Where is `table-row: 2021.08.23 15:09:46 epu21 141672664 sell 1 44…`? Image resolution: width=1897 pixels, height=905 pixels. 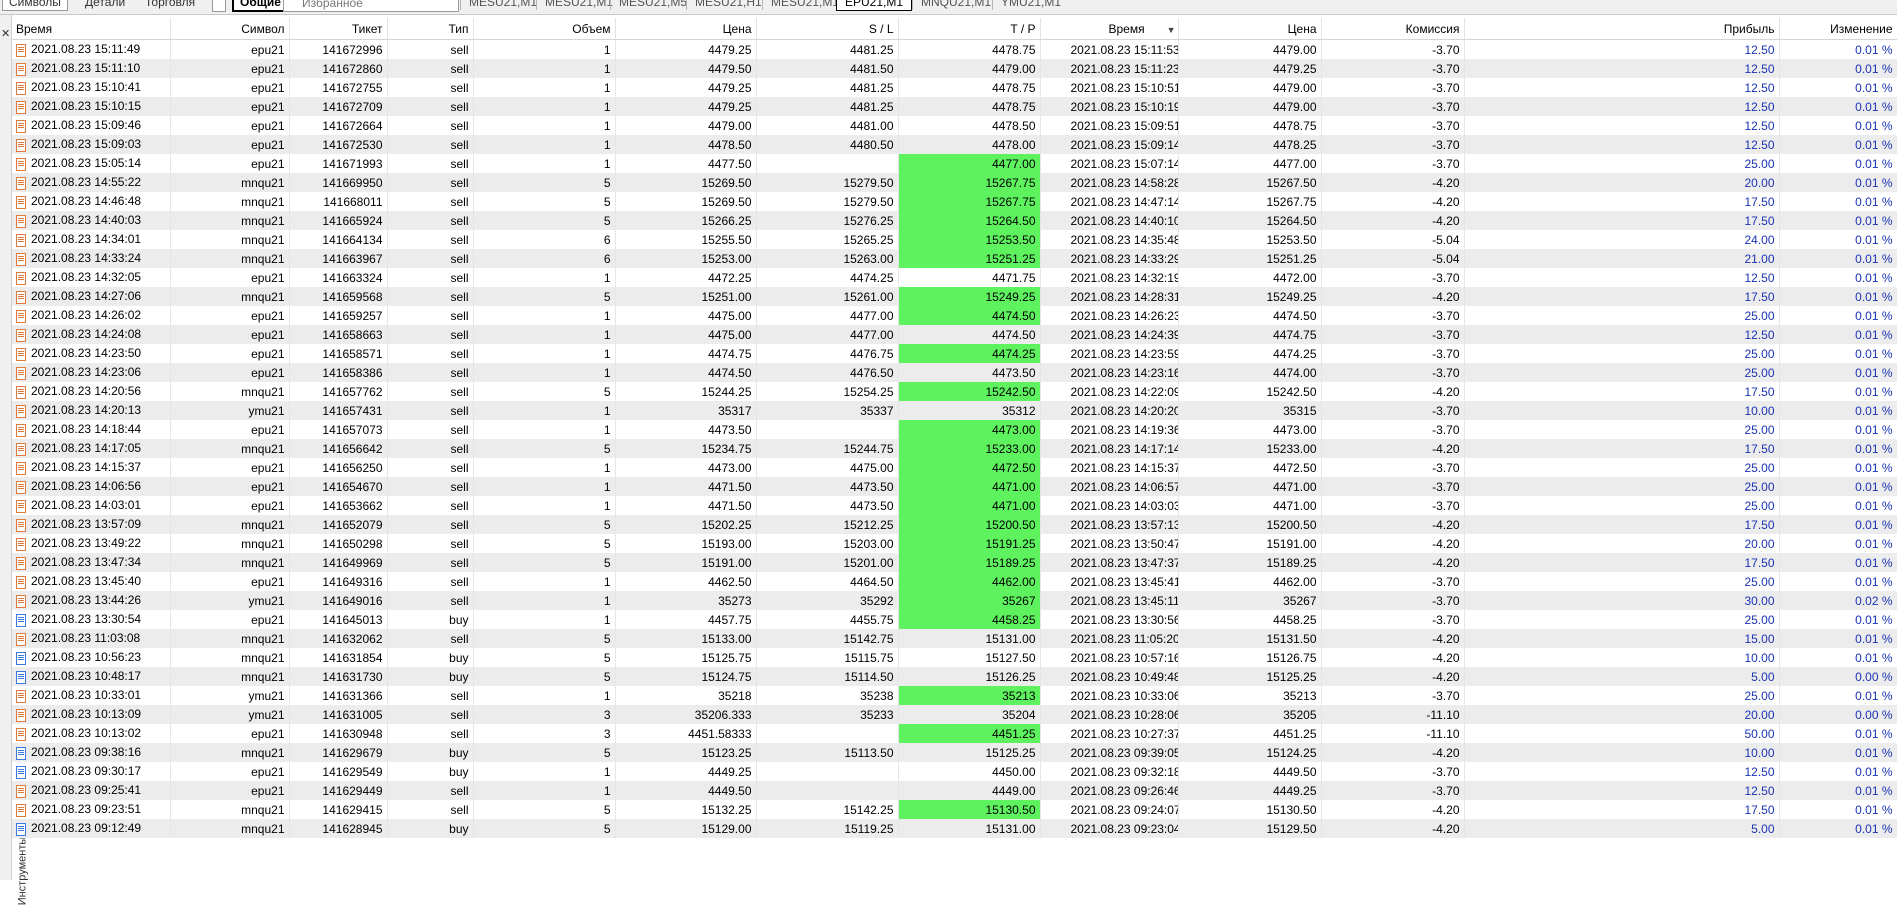 table-row: 2021.08.23 15:09:46 epu21 141672664 sell 1 44… is located at coordinates (954, 125).